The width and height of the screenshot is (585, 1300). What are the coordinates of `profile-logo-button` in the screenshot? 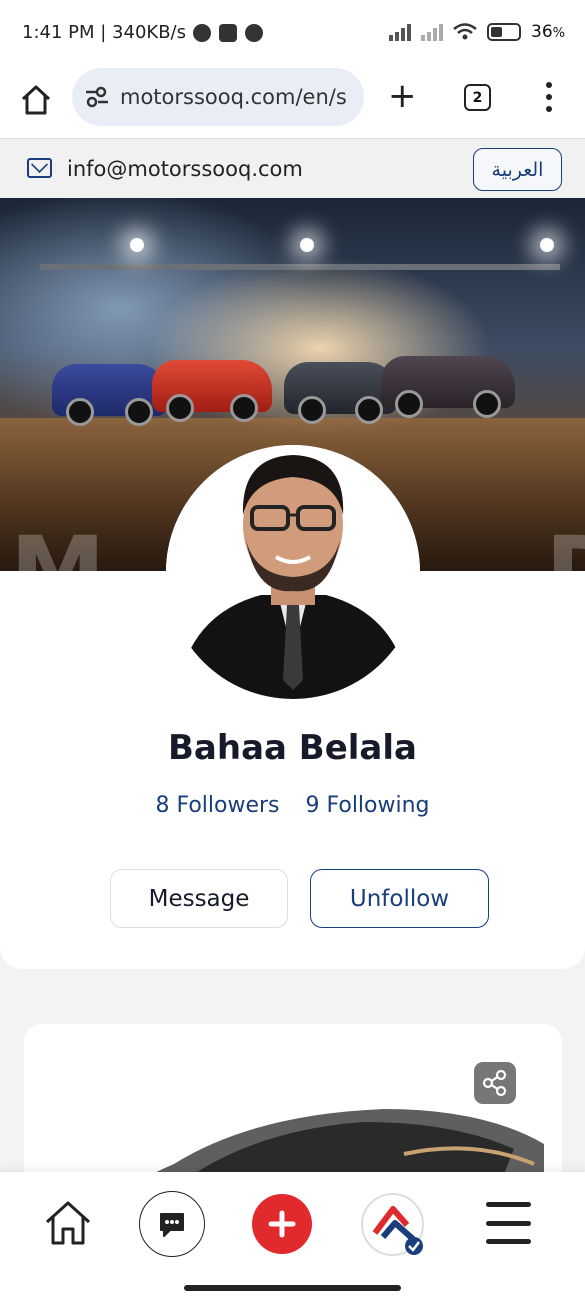 It's located at (392, 1224).